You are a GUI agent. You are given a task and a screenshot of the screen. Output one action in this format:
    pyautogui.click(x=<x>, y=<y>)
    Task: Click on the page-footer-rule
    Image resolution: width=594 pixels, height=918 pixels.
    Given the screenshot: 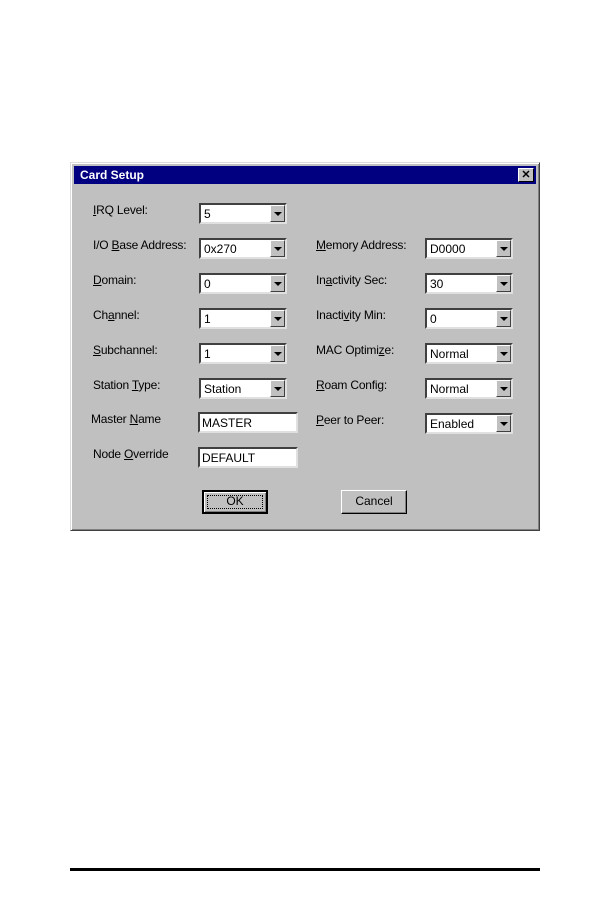 What is the action you would take?
    pyautogui.click(x=305, y=869)
    